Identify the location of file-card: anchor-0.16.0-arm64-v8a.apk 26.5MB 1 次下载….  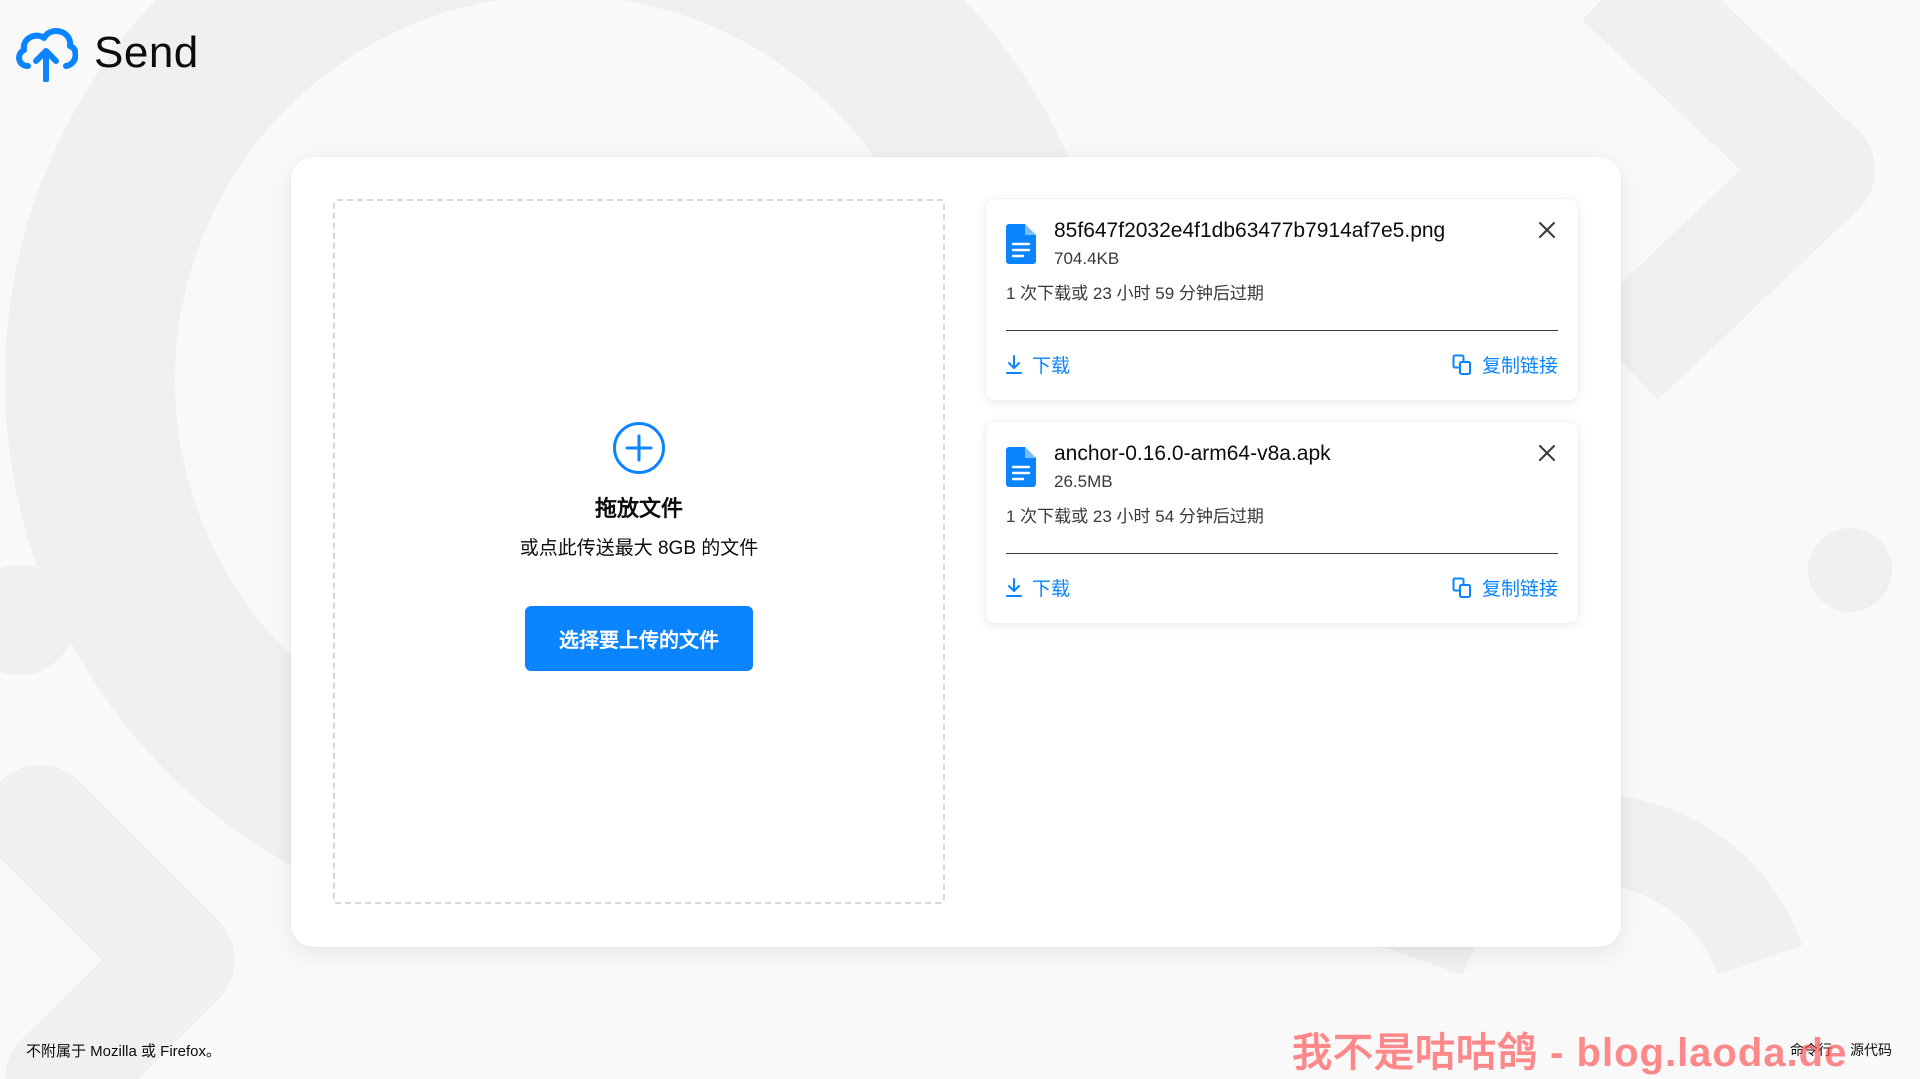
(1282, 522).